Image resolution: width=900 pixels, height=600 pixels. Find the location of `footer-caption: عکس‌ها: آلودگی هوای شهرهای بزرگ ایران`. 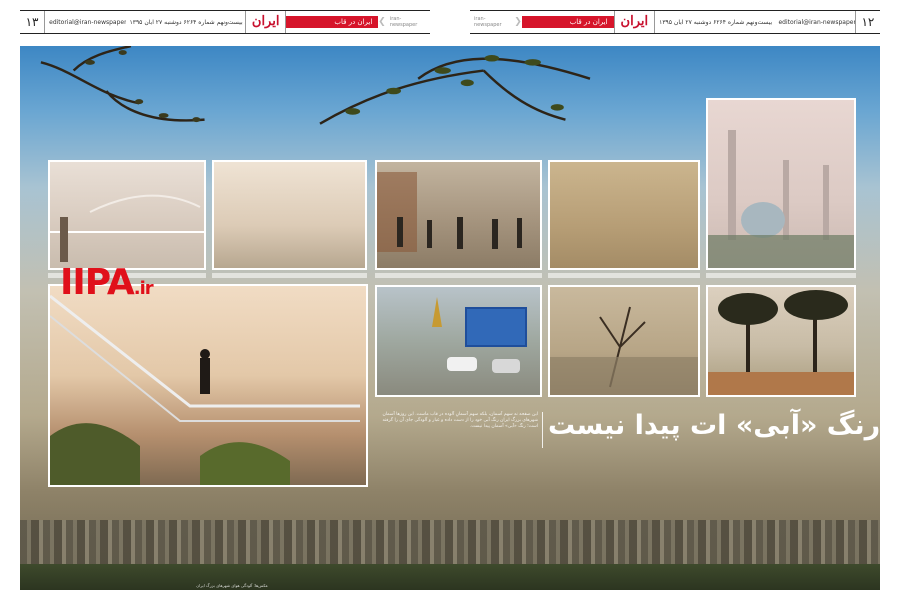

footer-caption: عکس‌ها: آلودگی هوای شهرهای بزرگ ایران is located at coordinates (232, 585).